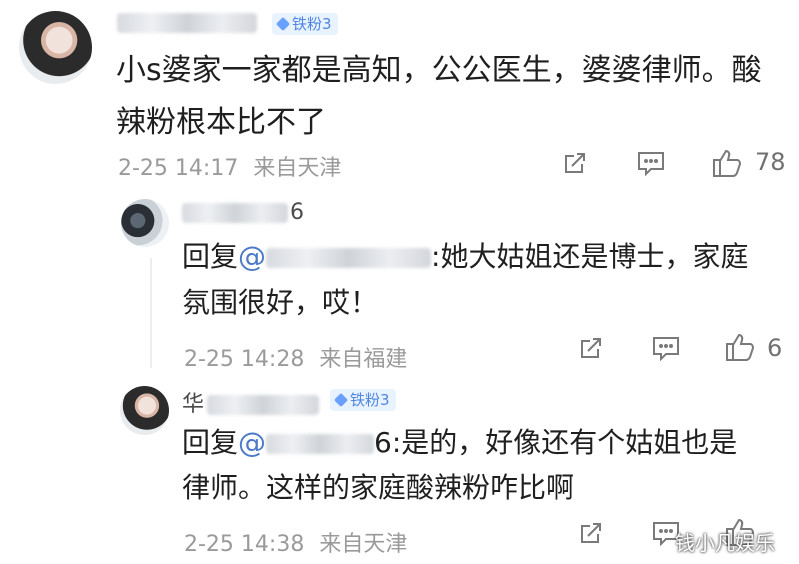 Image resolution: width=799 pixels, height=564 pixels. I want to click on thread-line, so click(151, 313).